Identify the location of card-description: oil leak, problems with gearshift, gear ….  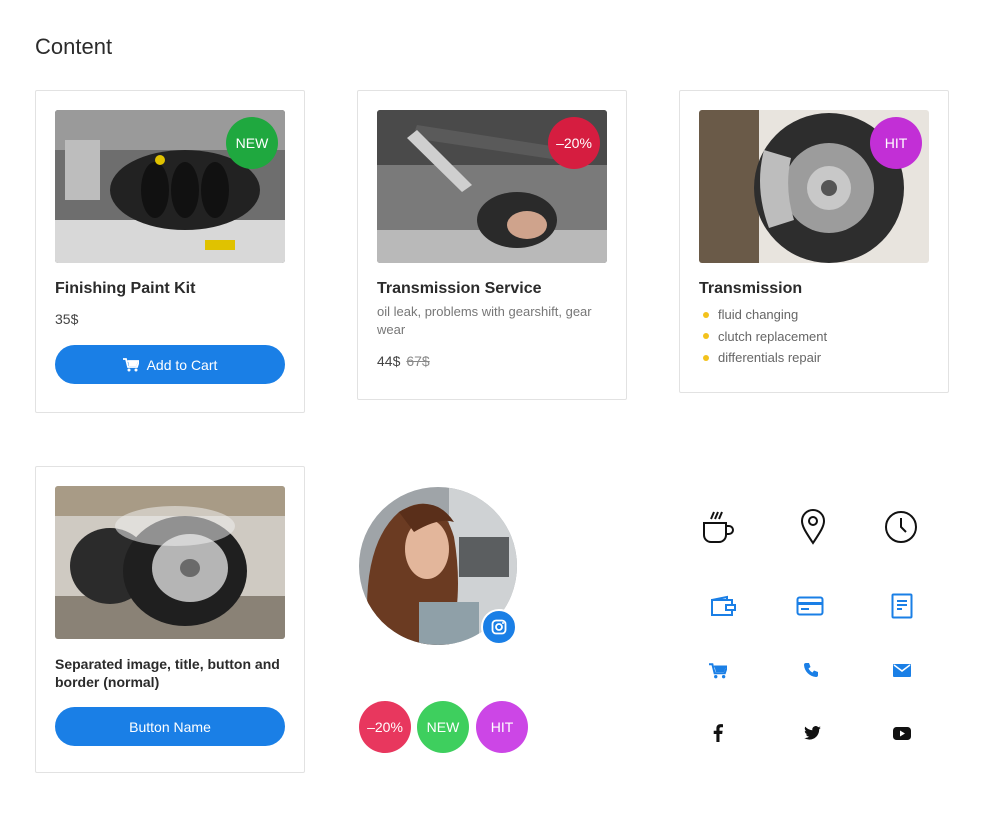
(484, 320).